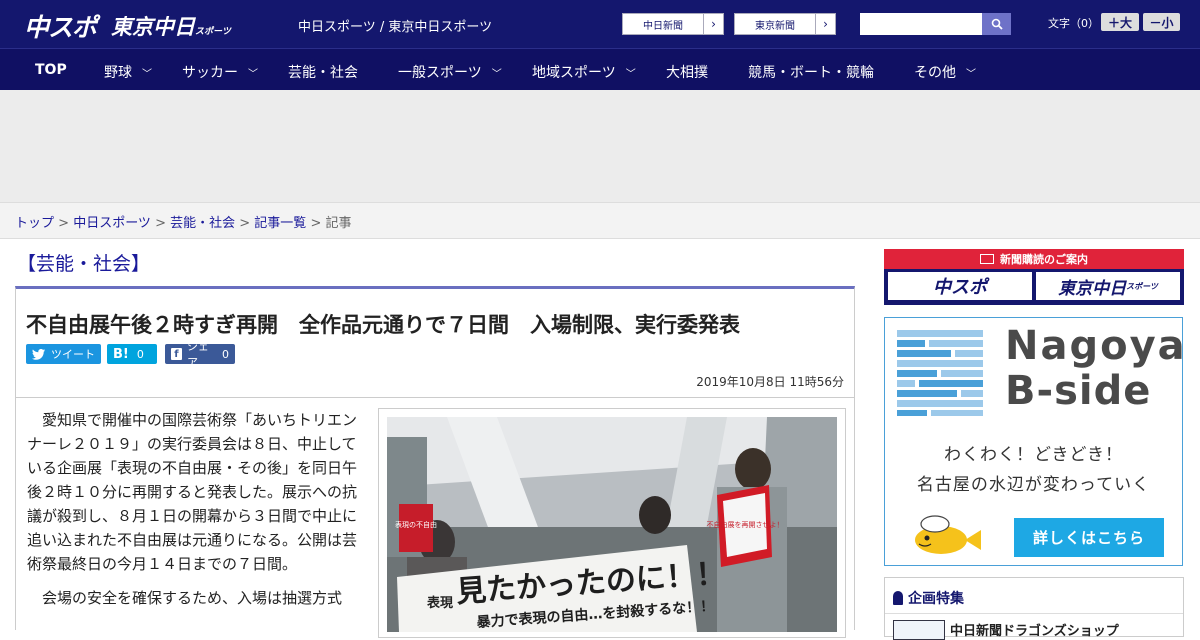 This screenshot has width=1200, height=640. I want to click on tweet-button: ツイート, so click(63, 354).